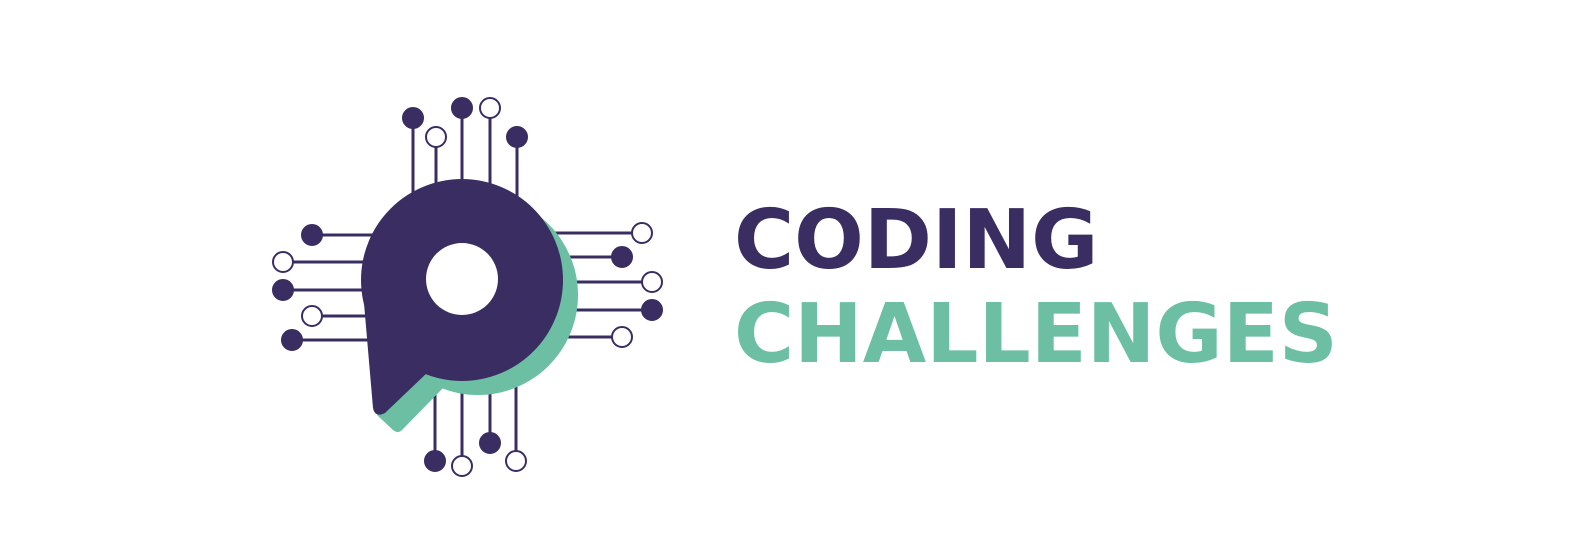 This screenshot has height=560, width=1590. I want to click on wordmark: CODING CHALLENGES, so click(1036, 288).